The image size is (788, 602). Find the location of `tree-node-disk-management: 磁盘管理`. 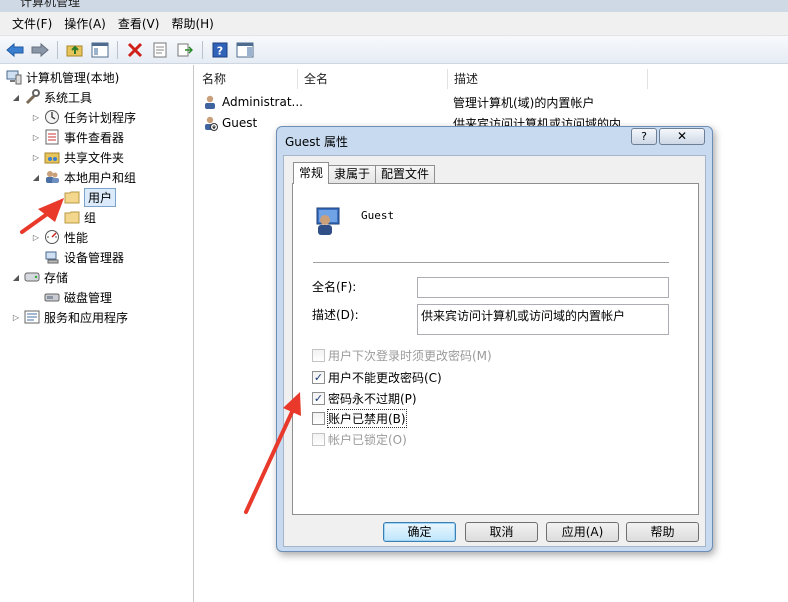

tree-node-disk-management: 磁盘管理 is located at coordinates (71, 297).